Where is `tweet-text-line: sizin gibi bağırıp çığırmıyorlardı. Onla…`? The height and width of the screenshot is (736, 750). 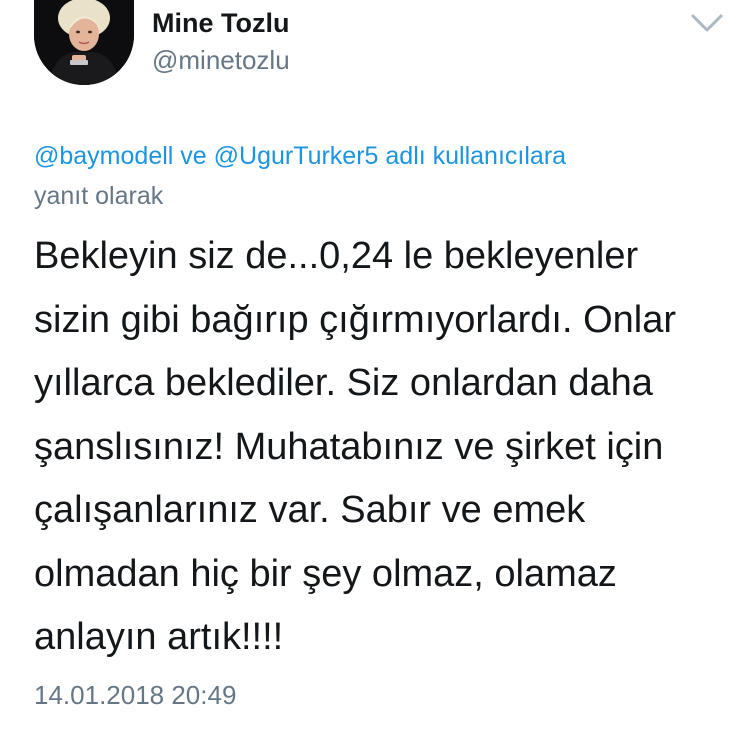
tweet-text-line: sizin gibi bağırıp çığırmıyorlardı. Onla… is located at coordinates (355, 319).